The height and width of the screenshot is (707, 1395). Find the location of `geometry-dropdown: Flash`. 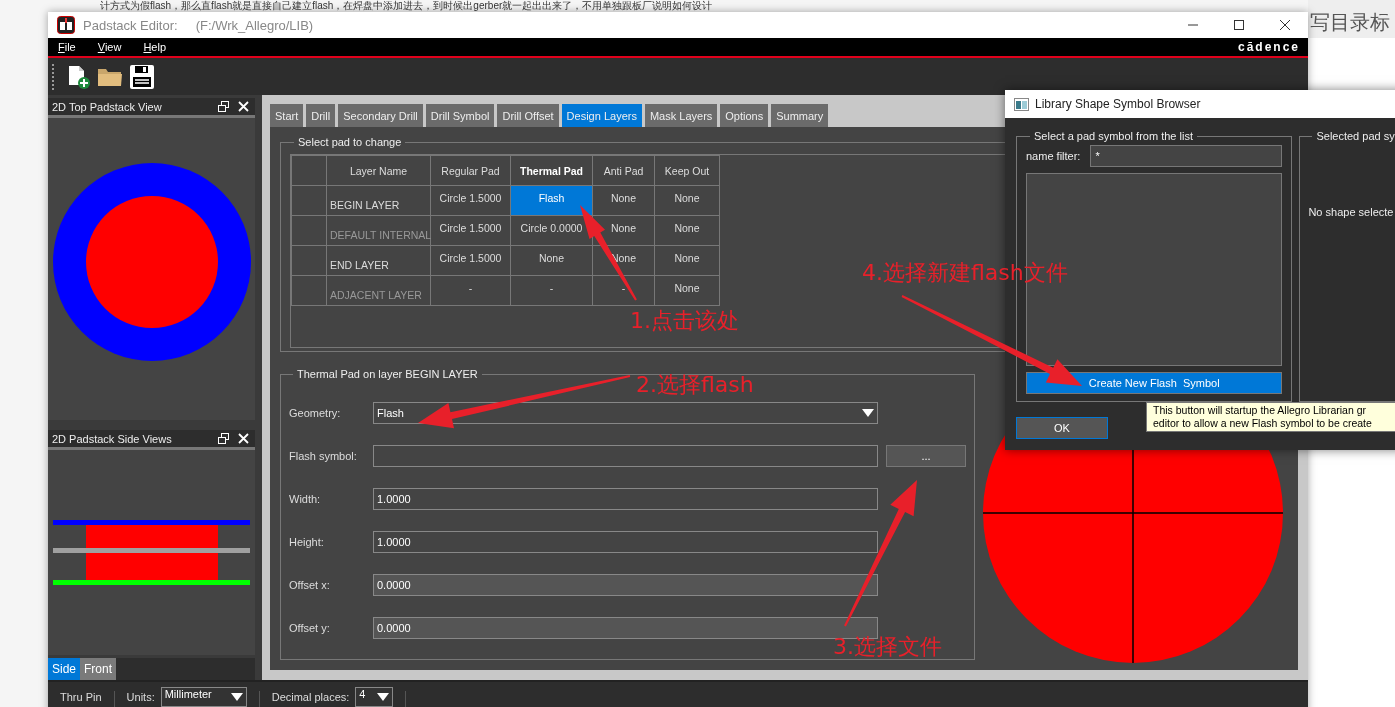

geometry-dropdown: Flash is located at coordinates (625, 413).